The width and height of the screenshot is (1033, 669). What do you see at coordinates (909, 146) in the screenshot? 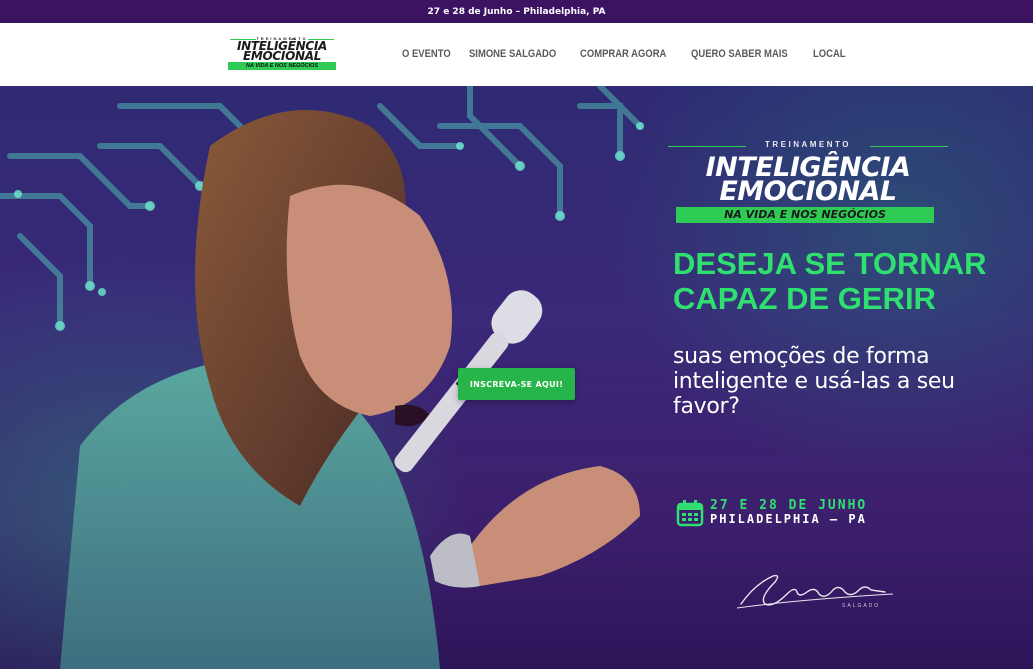
I see `eyebrow-rule-right` at bounding box center [909, 146].